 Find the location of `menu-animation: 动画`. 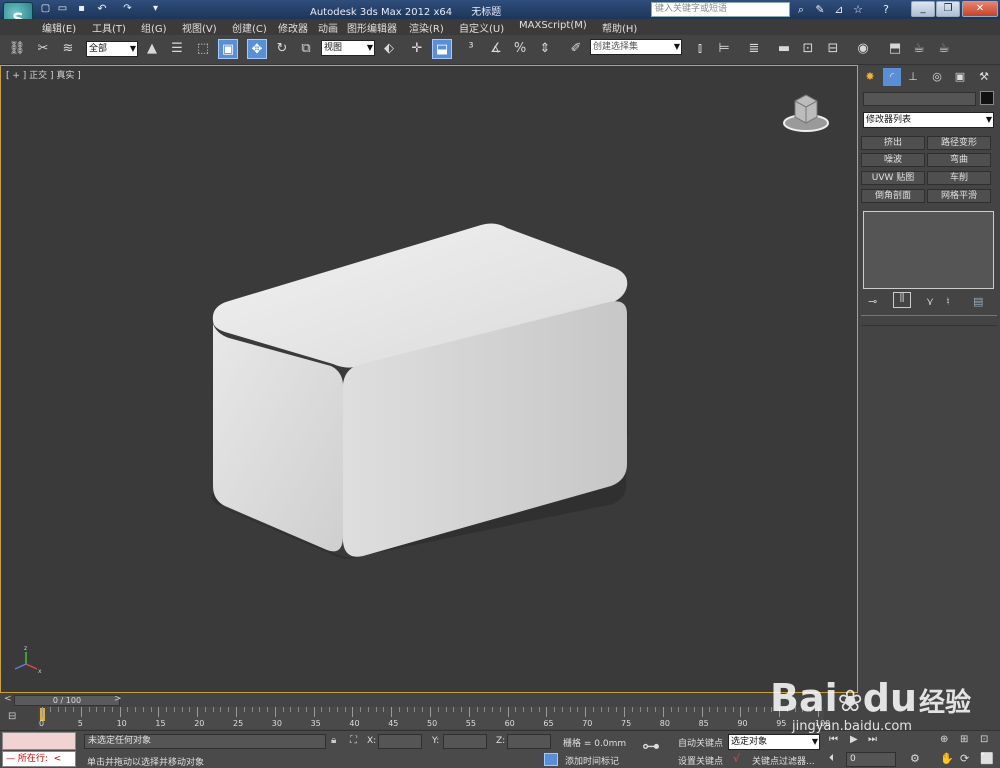

menu-animation: 动画 is located at coordinates (328, 27).